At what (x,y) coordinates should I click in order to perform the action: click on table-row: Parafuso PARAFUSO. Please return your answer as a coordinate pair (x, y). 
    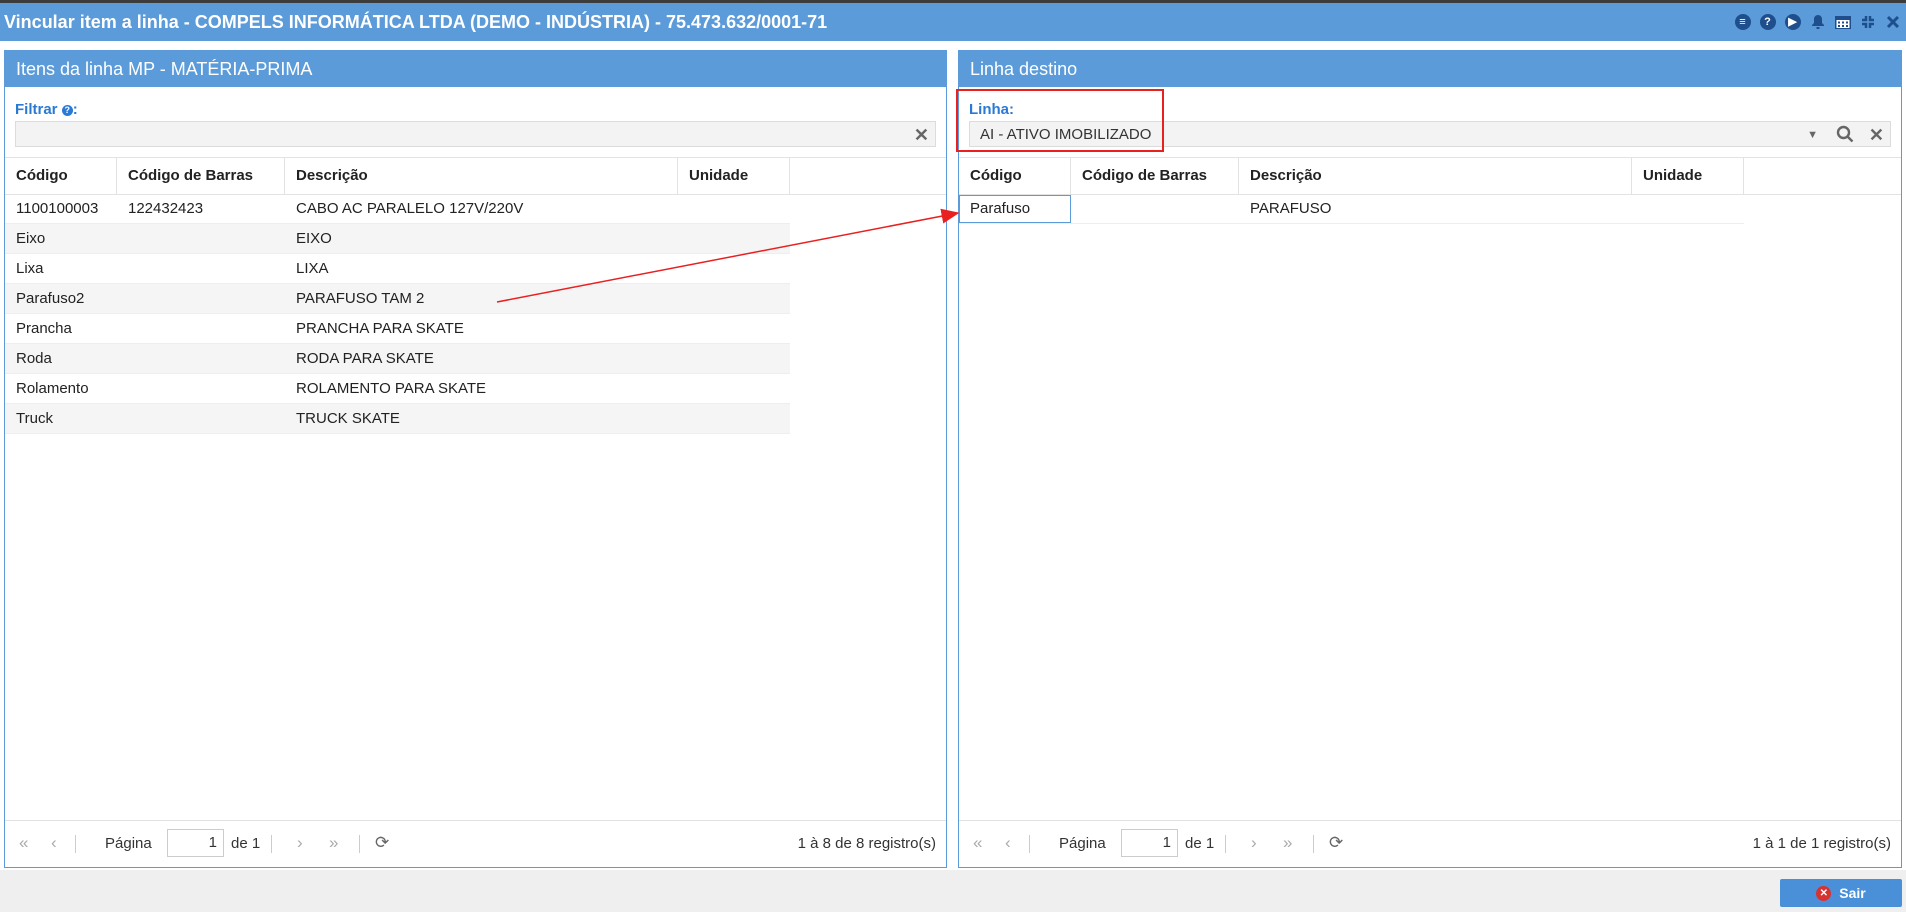
    Looking at the image, I should click on (1351, 209).